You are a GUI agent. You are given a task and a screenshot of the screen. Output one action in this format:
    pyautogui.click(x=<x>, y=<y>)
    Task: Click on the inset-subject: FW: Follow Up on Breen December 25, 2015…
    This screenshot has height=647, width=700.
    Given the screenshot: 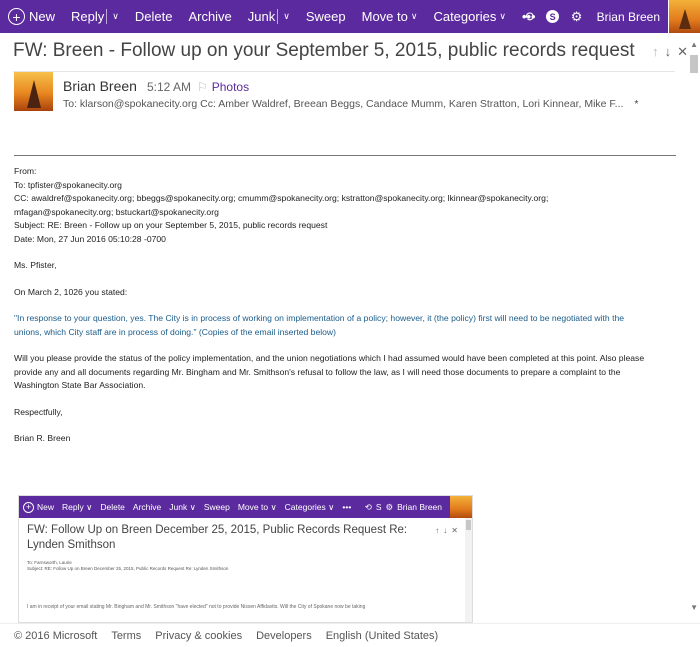 What is the action you would take?
    pyautogui.click(x=217, y=537)
    